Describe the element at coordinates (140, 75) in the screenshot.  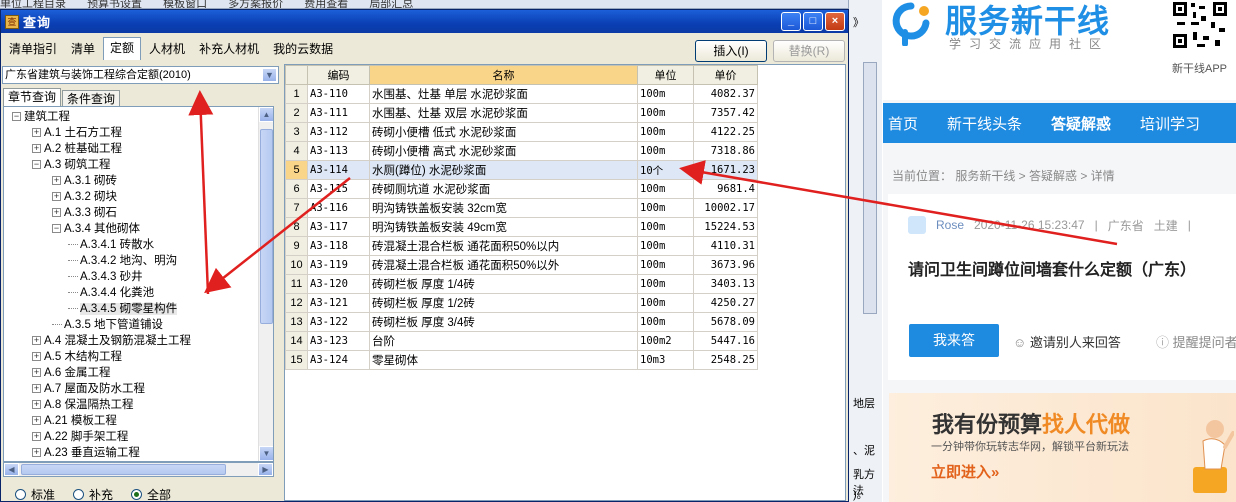
I see `quota-library-dropdown: 广东省建筑与装饰工程综合定额(2010) ▼` at that location.